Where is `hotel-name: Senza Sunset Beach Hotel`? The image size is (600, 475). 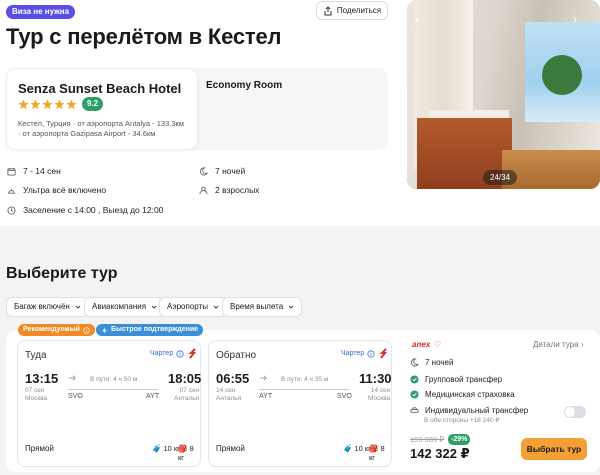 hotel-name: Senza Sunset Beach Hotel is located at coordinates (99, 88).